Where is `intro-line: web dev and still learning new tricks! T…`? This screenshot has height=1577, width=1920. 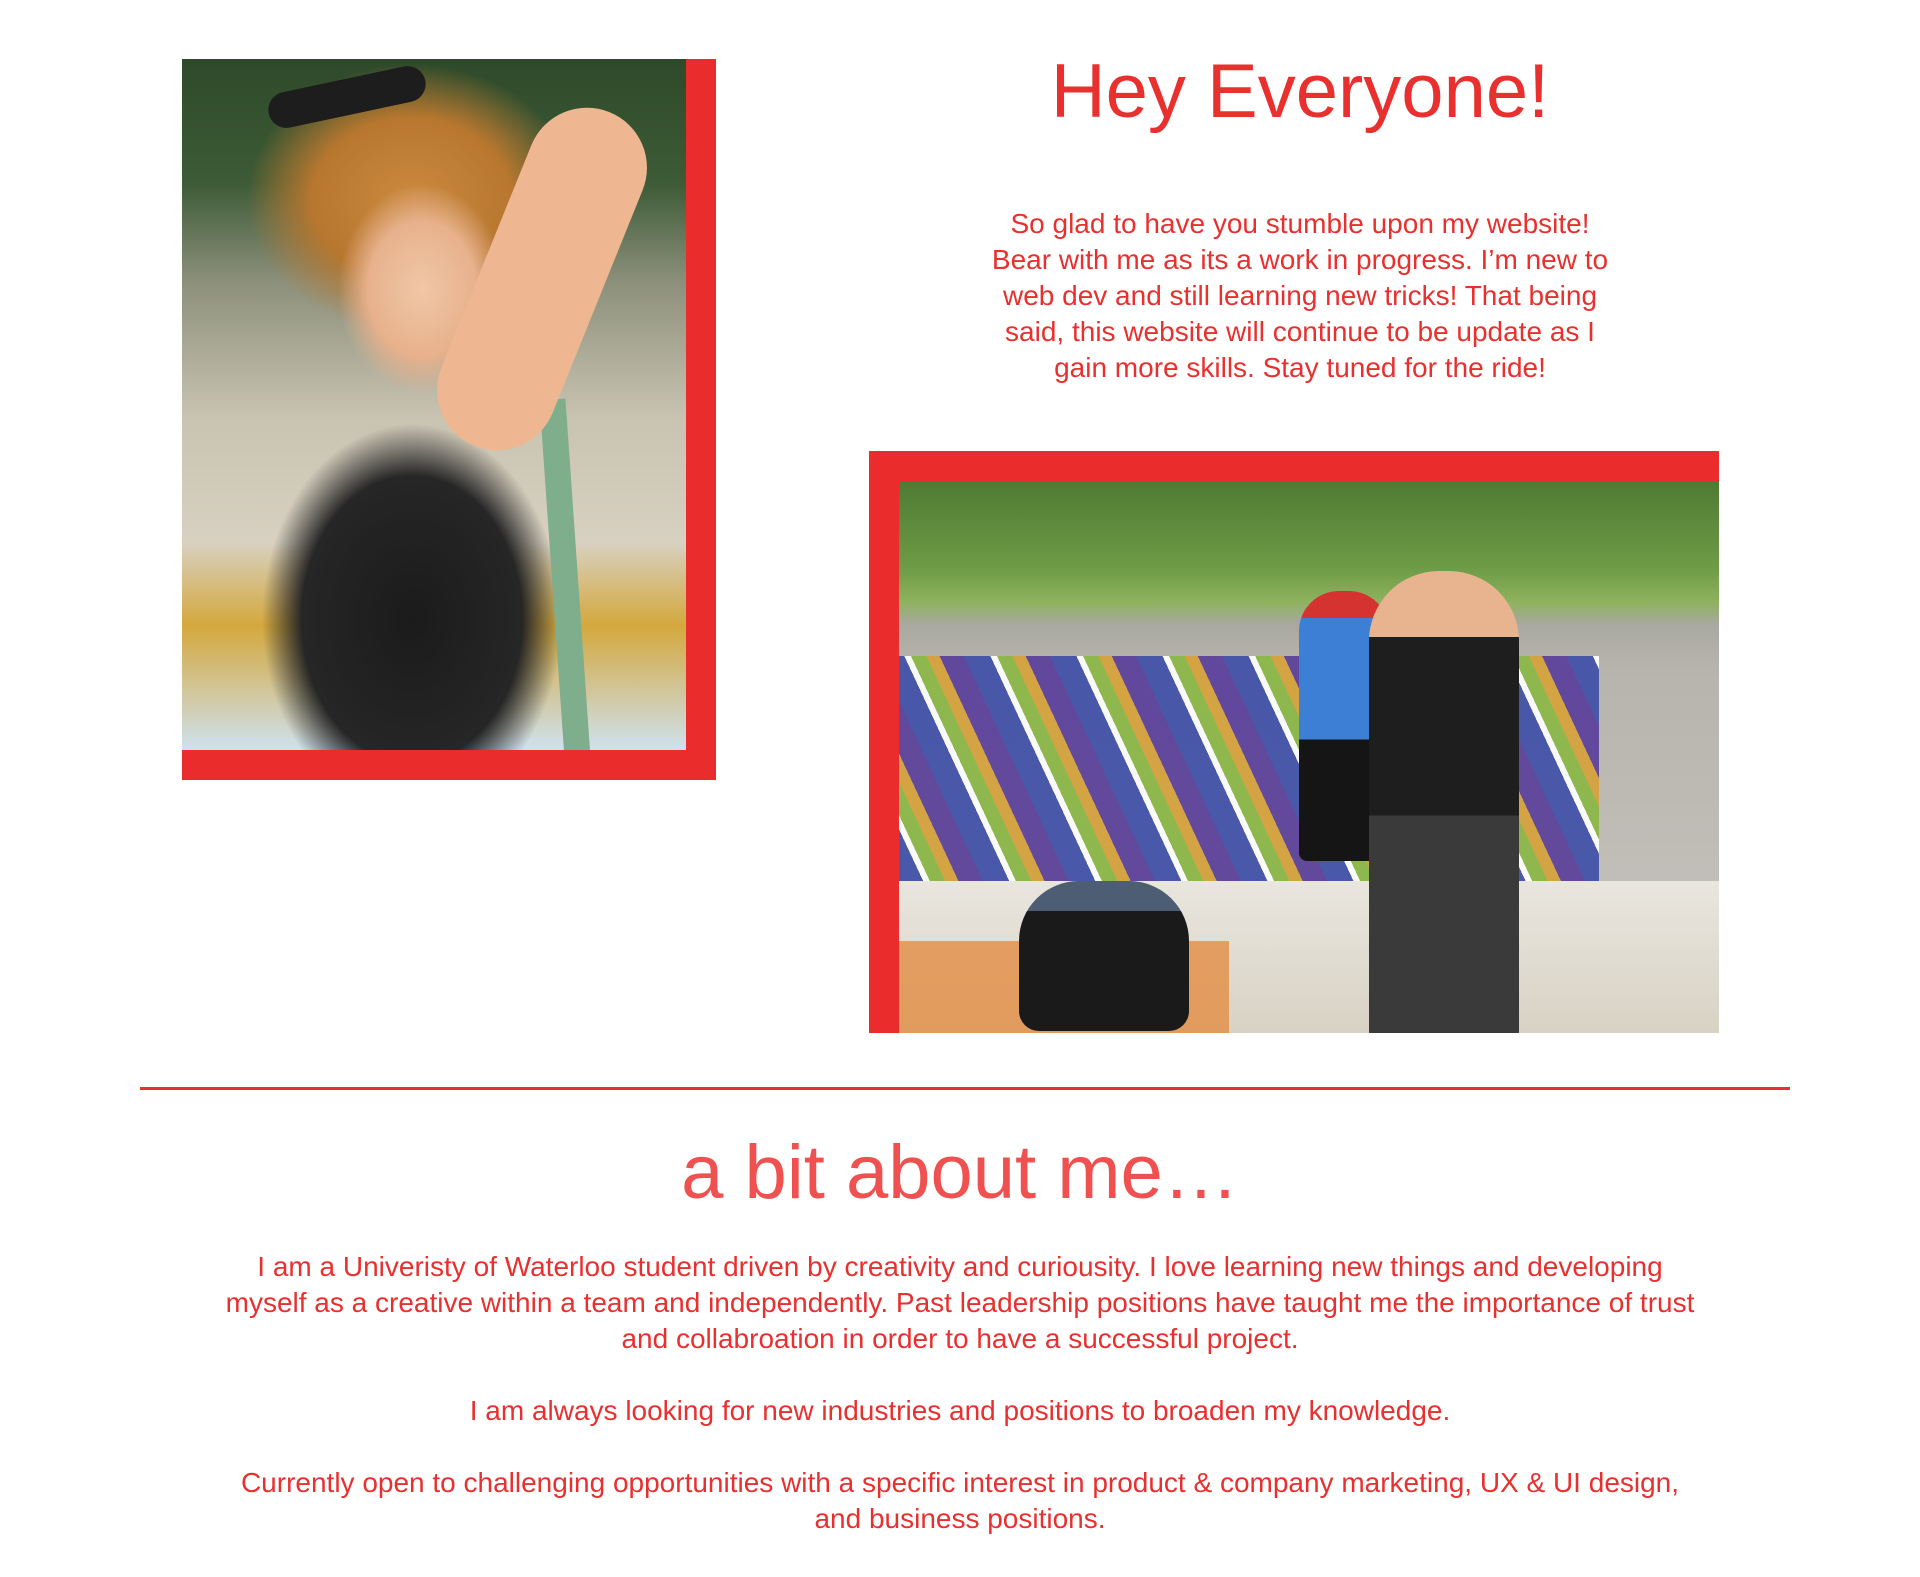
intro-line: web dev and still learning new tricks! T… is located at coordinates (1300, 295).